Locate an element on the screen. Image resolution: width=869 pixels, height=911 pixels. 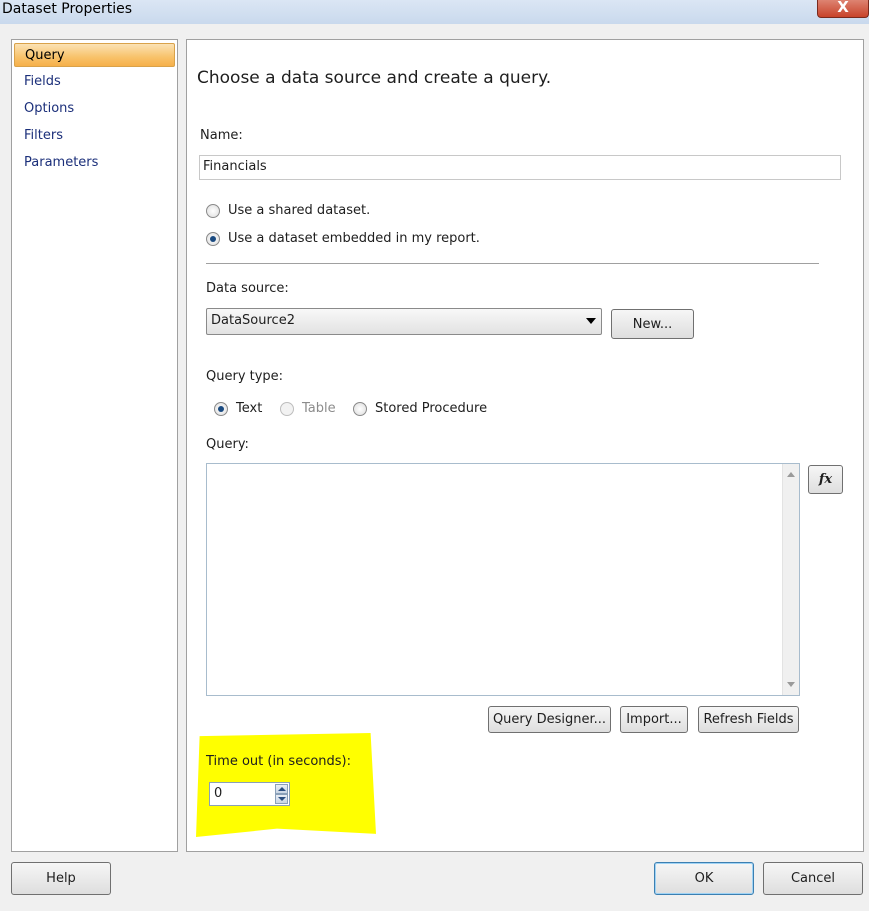
query-type-text-option: Text is located at coordinates (238, 408).